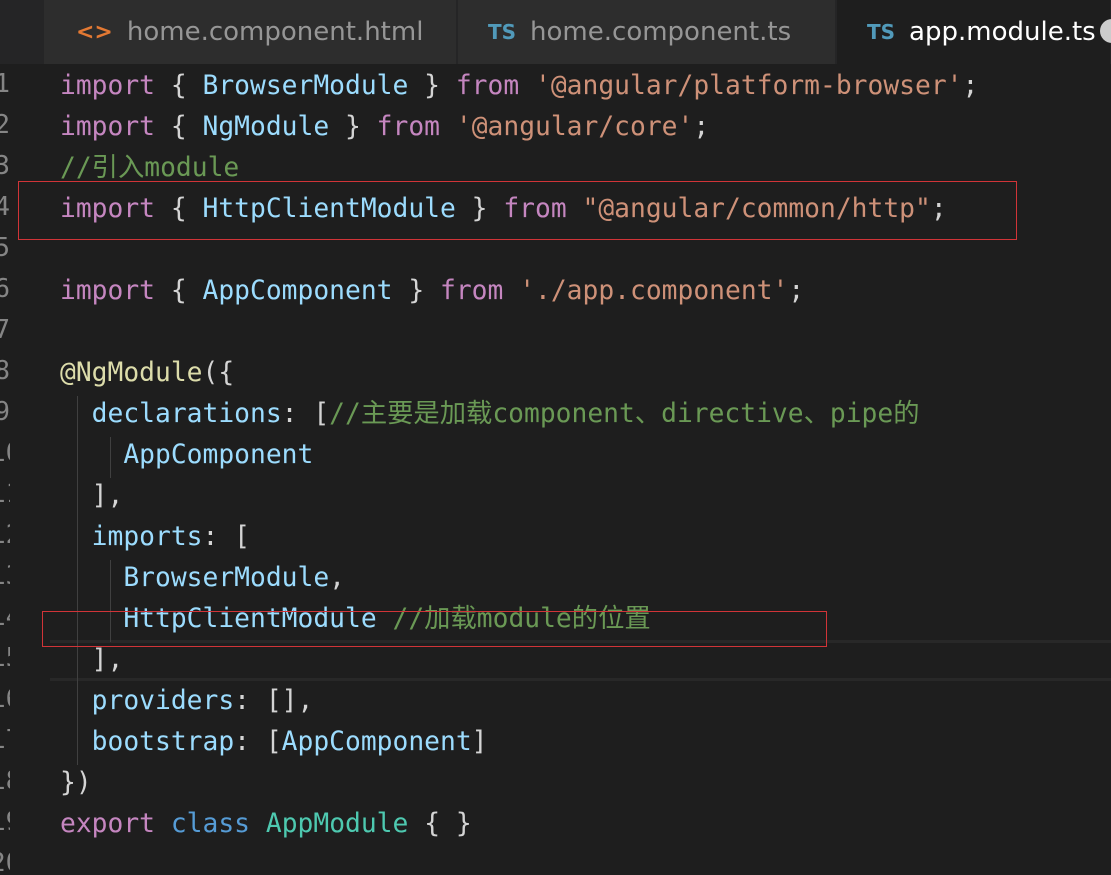 The image size is (1111, 875). What do you see at coordinates (749, 86) in the screenshot?
I see `code-token: '@angular/platform-browser'` at bounding box center [749, 86].